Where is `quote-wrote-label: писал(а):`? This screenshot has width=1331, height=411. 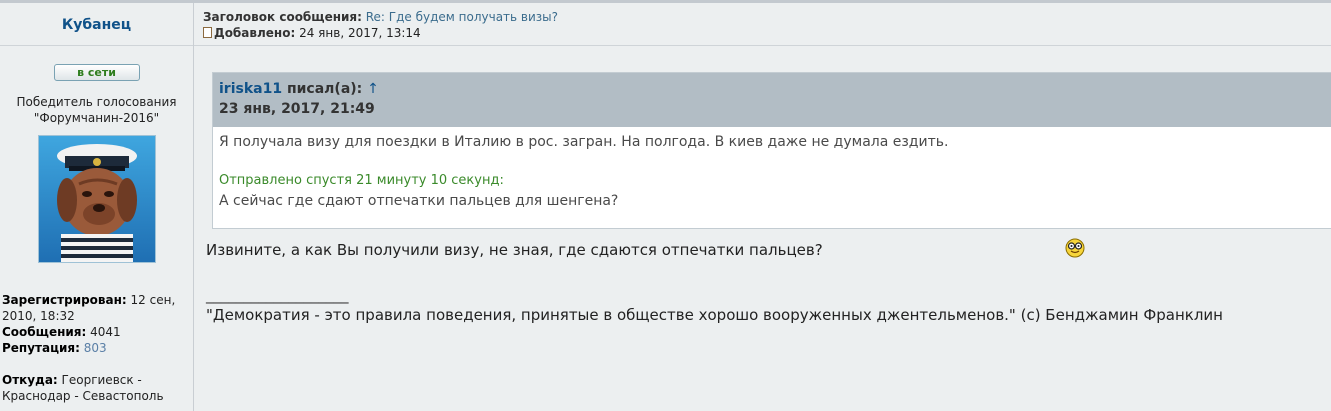 quote-wrote-label: писал(а): is located at coordinates (324, 89).